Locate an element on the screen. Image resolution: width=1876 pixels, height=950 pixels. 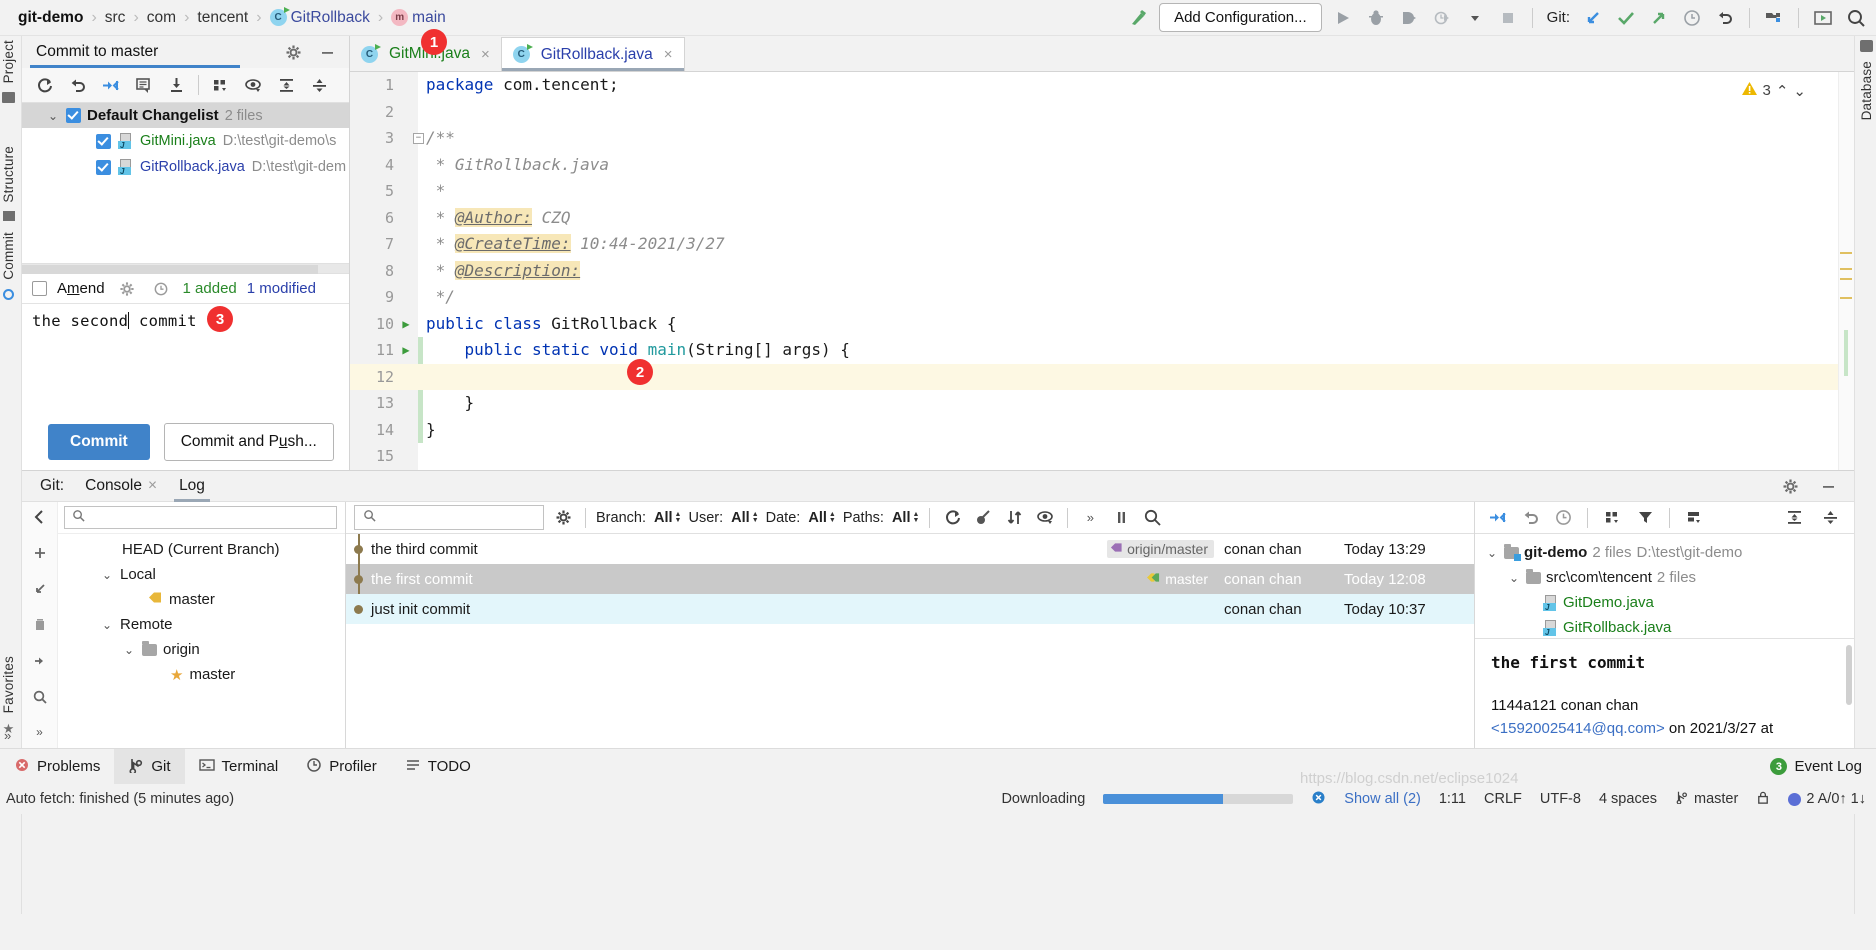
details-scrollbar is located at coordinates (1849, 675).